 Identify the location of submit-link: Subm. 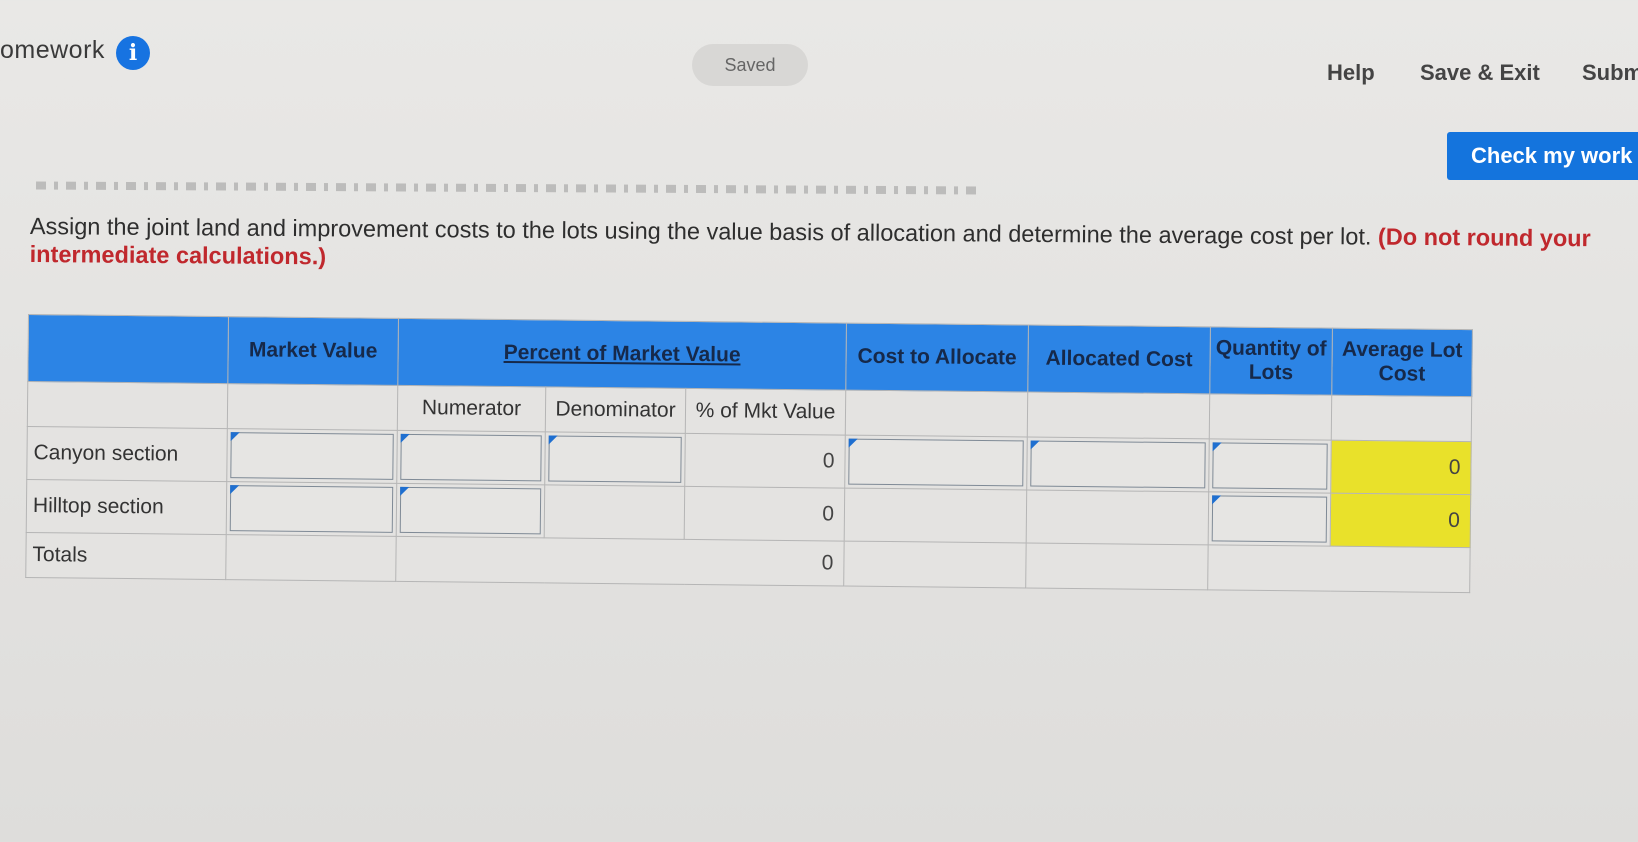
(1610, 73).